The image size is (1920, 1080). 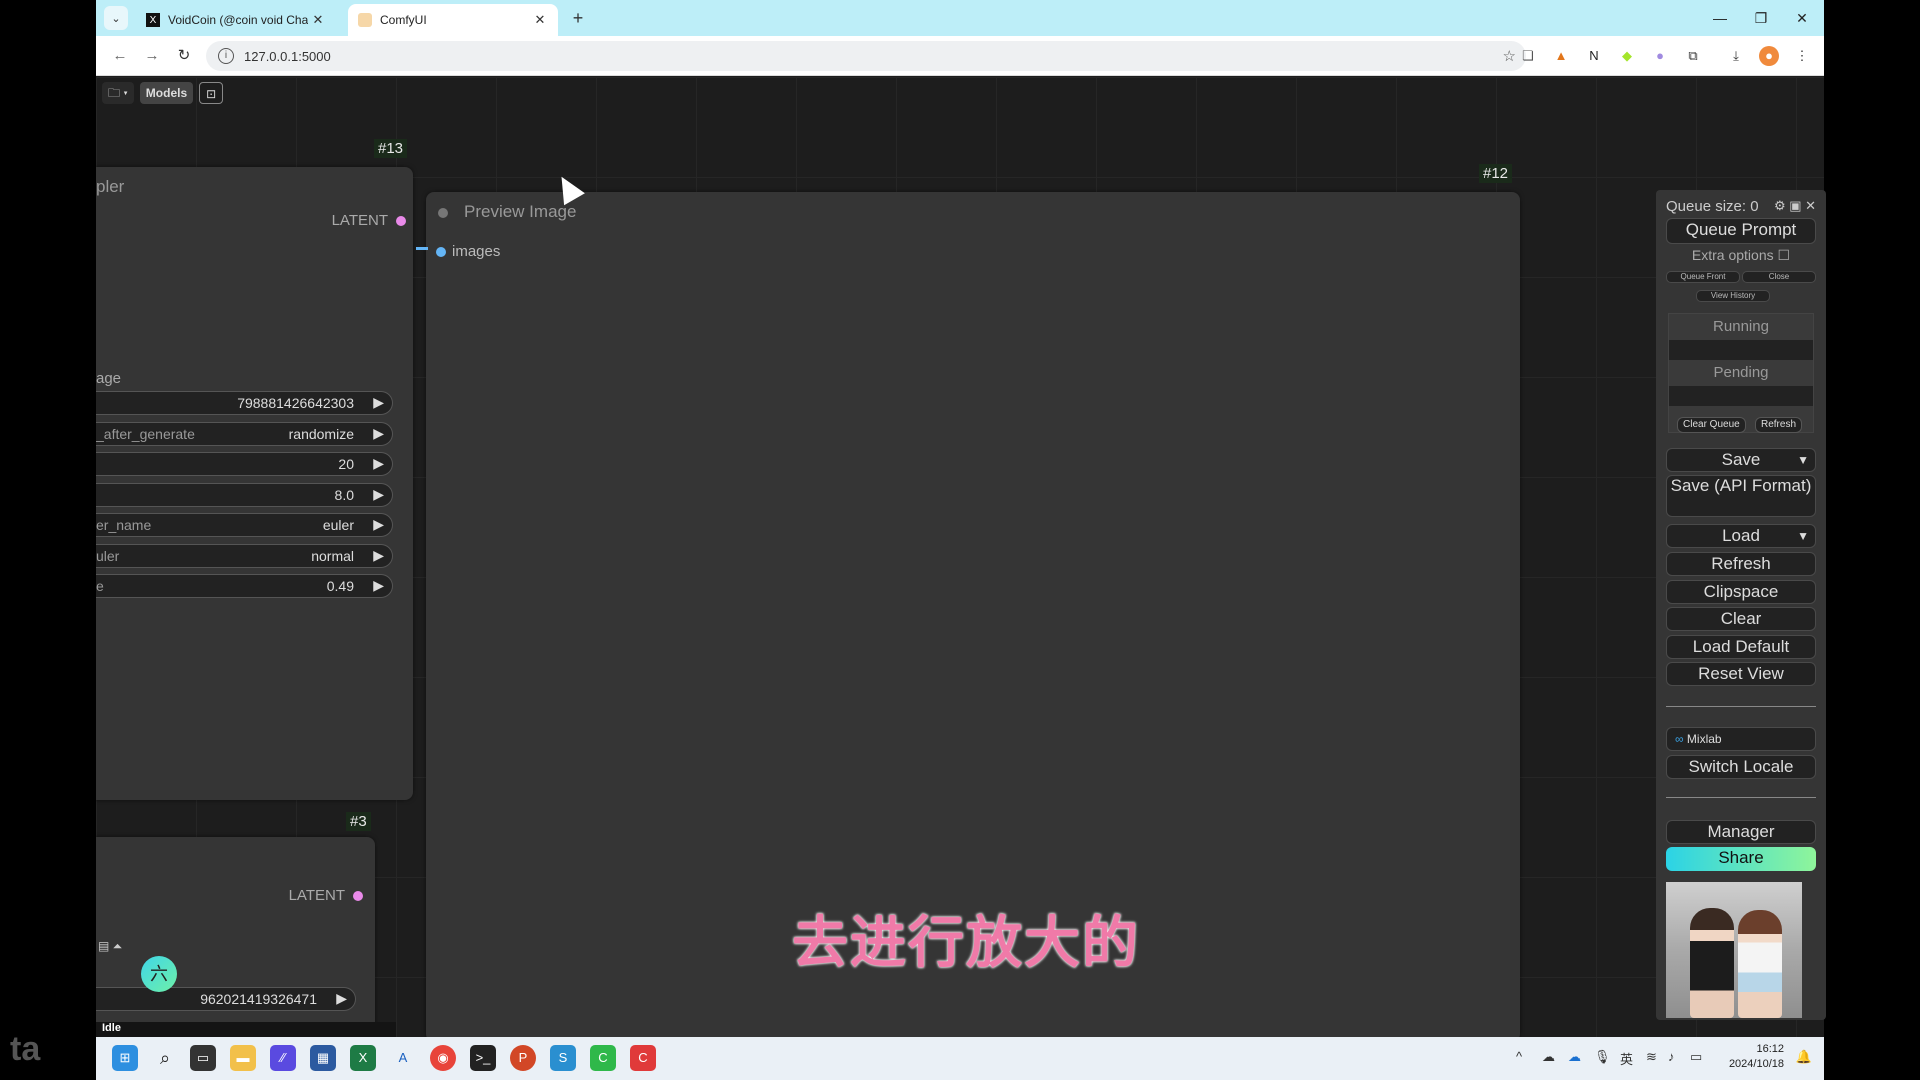 What do you see at coordinates (1736, 56) in the screenshot?
I see `download-icon: ⤓` at bounding box center [1736, 56].